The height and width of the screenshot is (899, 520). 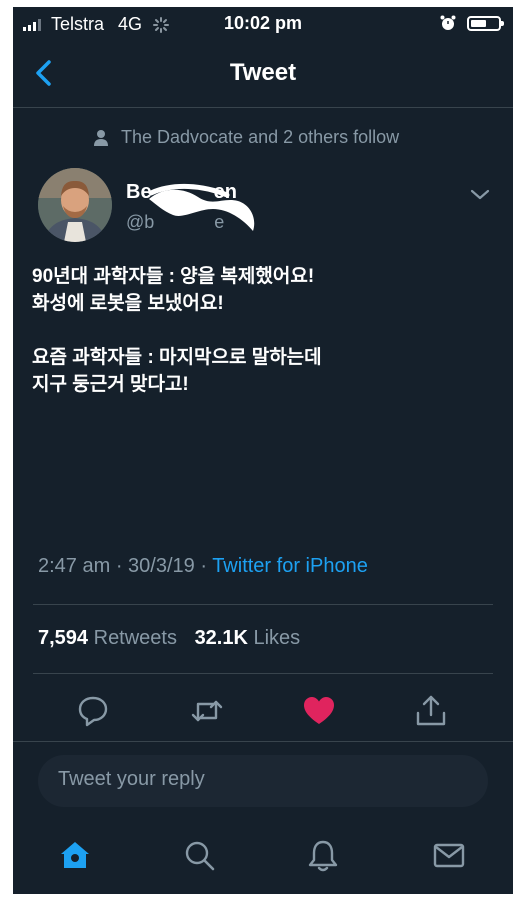 What do you see at coordinates (480, 195) in the screenshot?
I see `chevron-down-icon` at bounding box center [480, 195].